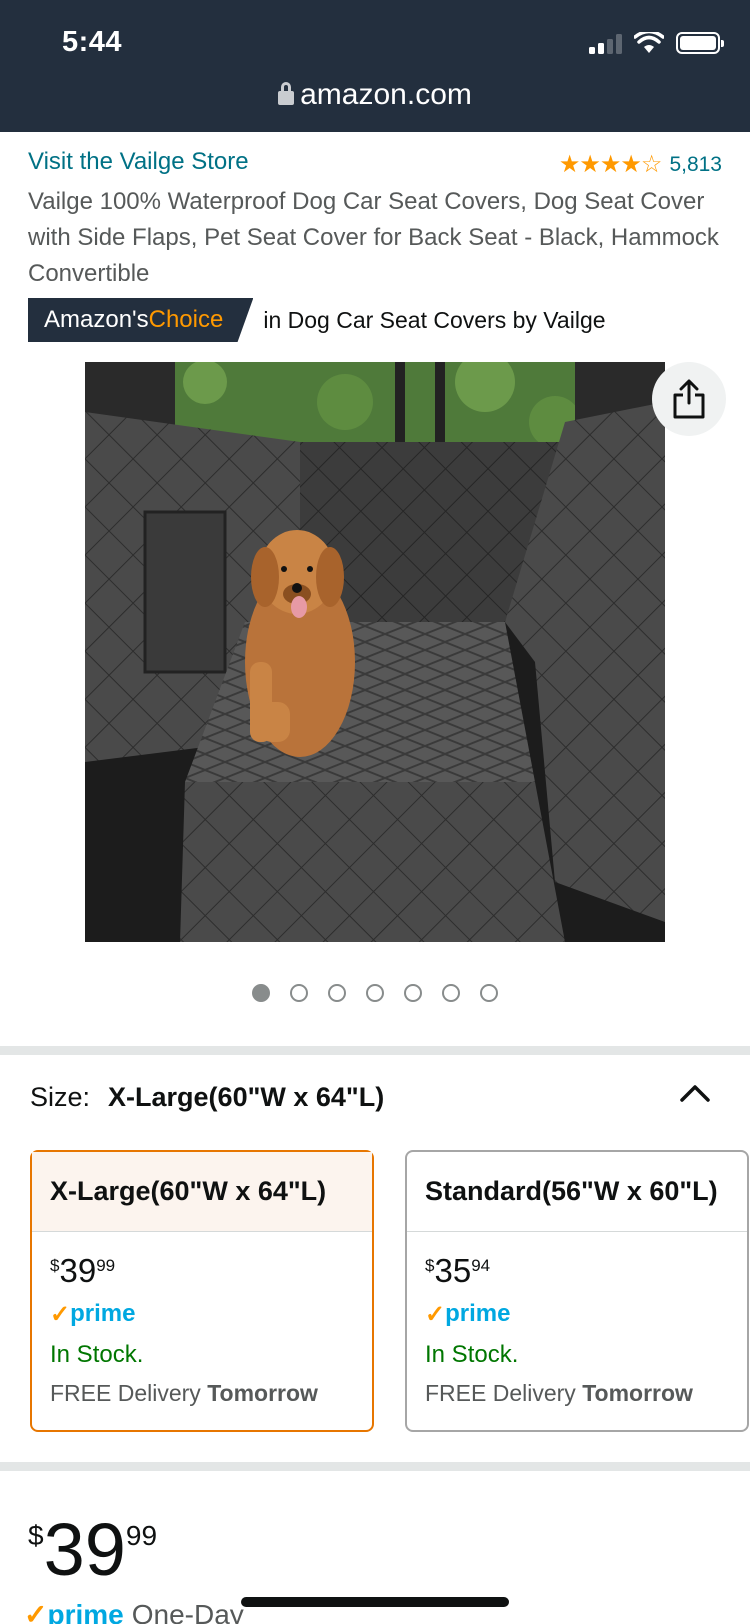 The image size is (750, 1624). I want to click on image-pagination, so click(375, 993).